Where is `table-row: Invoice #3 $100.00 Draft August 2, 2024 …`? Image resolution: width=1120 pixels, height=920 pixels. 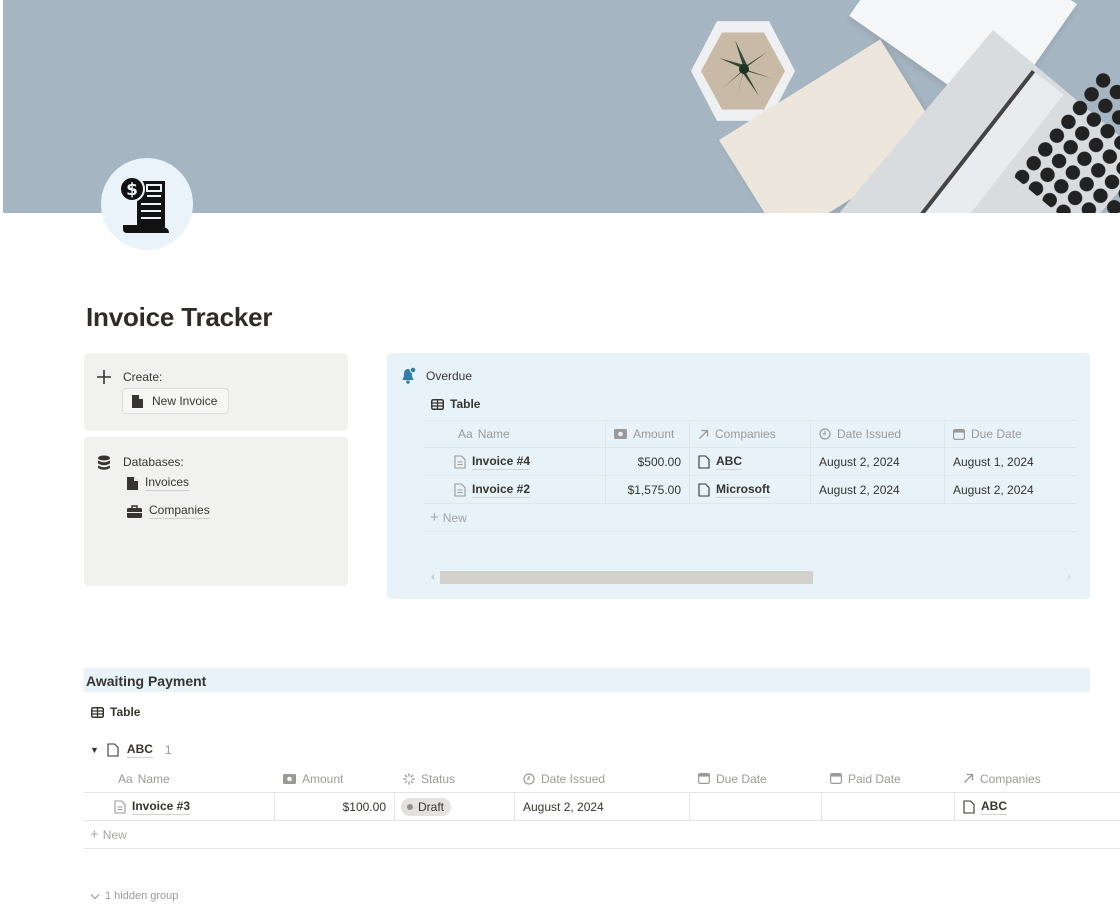 table-row: Invoice #3 $100.00 Draft August 2, 2024 … is located at coordinates (602, 807).